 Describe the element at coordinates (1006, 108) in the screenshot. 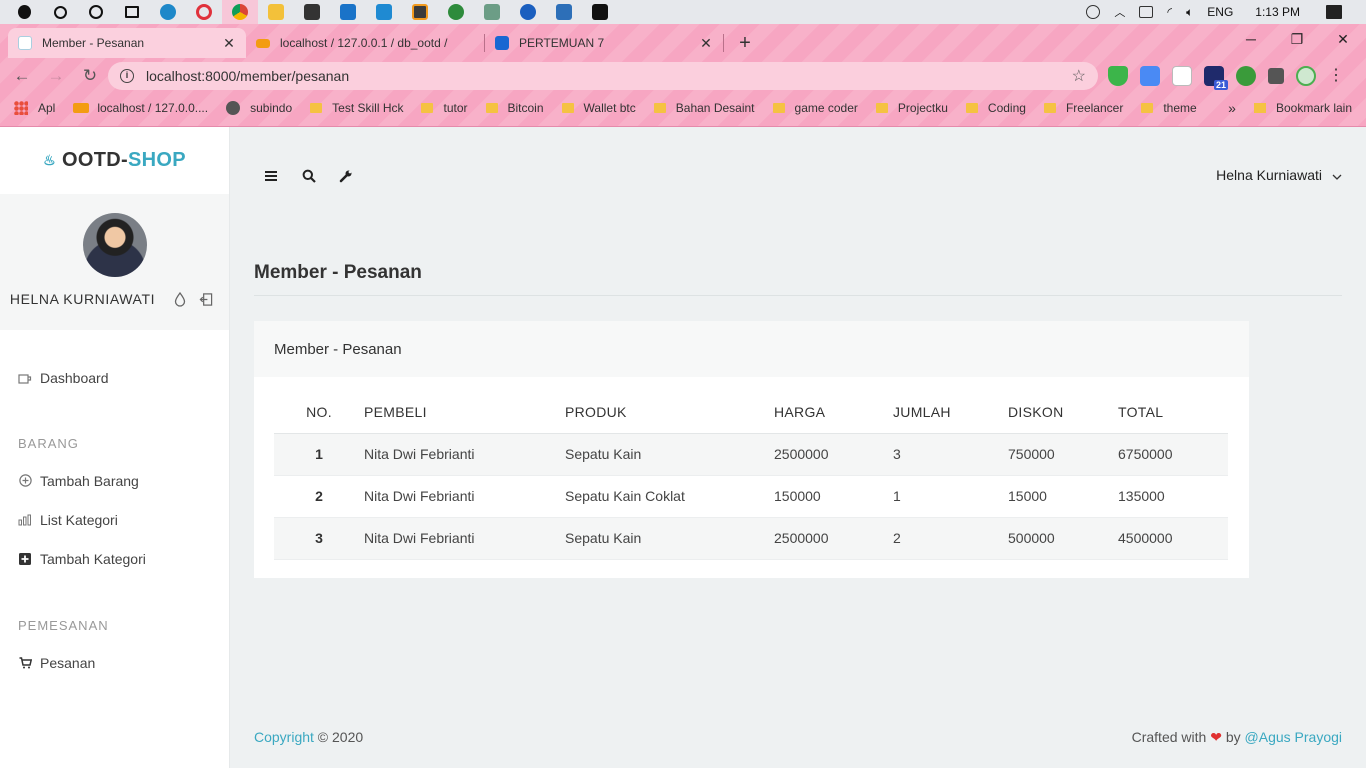

I see `bookmark-label: Coding` at that location.